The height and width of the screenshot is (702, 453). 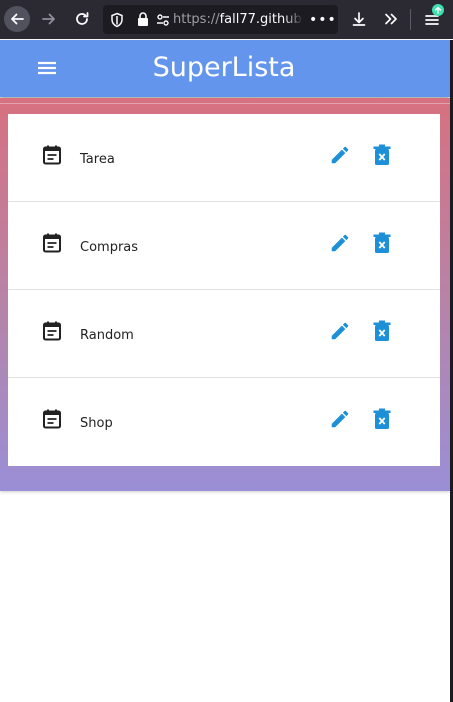 I want to click on url-bar: https://fall77.github. •••, so click(x=220, y=19).